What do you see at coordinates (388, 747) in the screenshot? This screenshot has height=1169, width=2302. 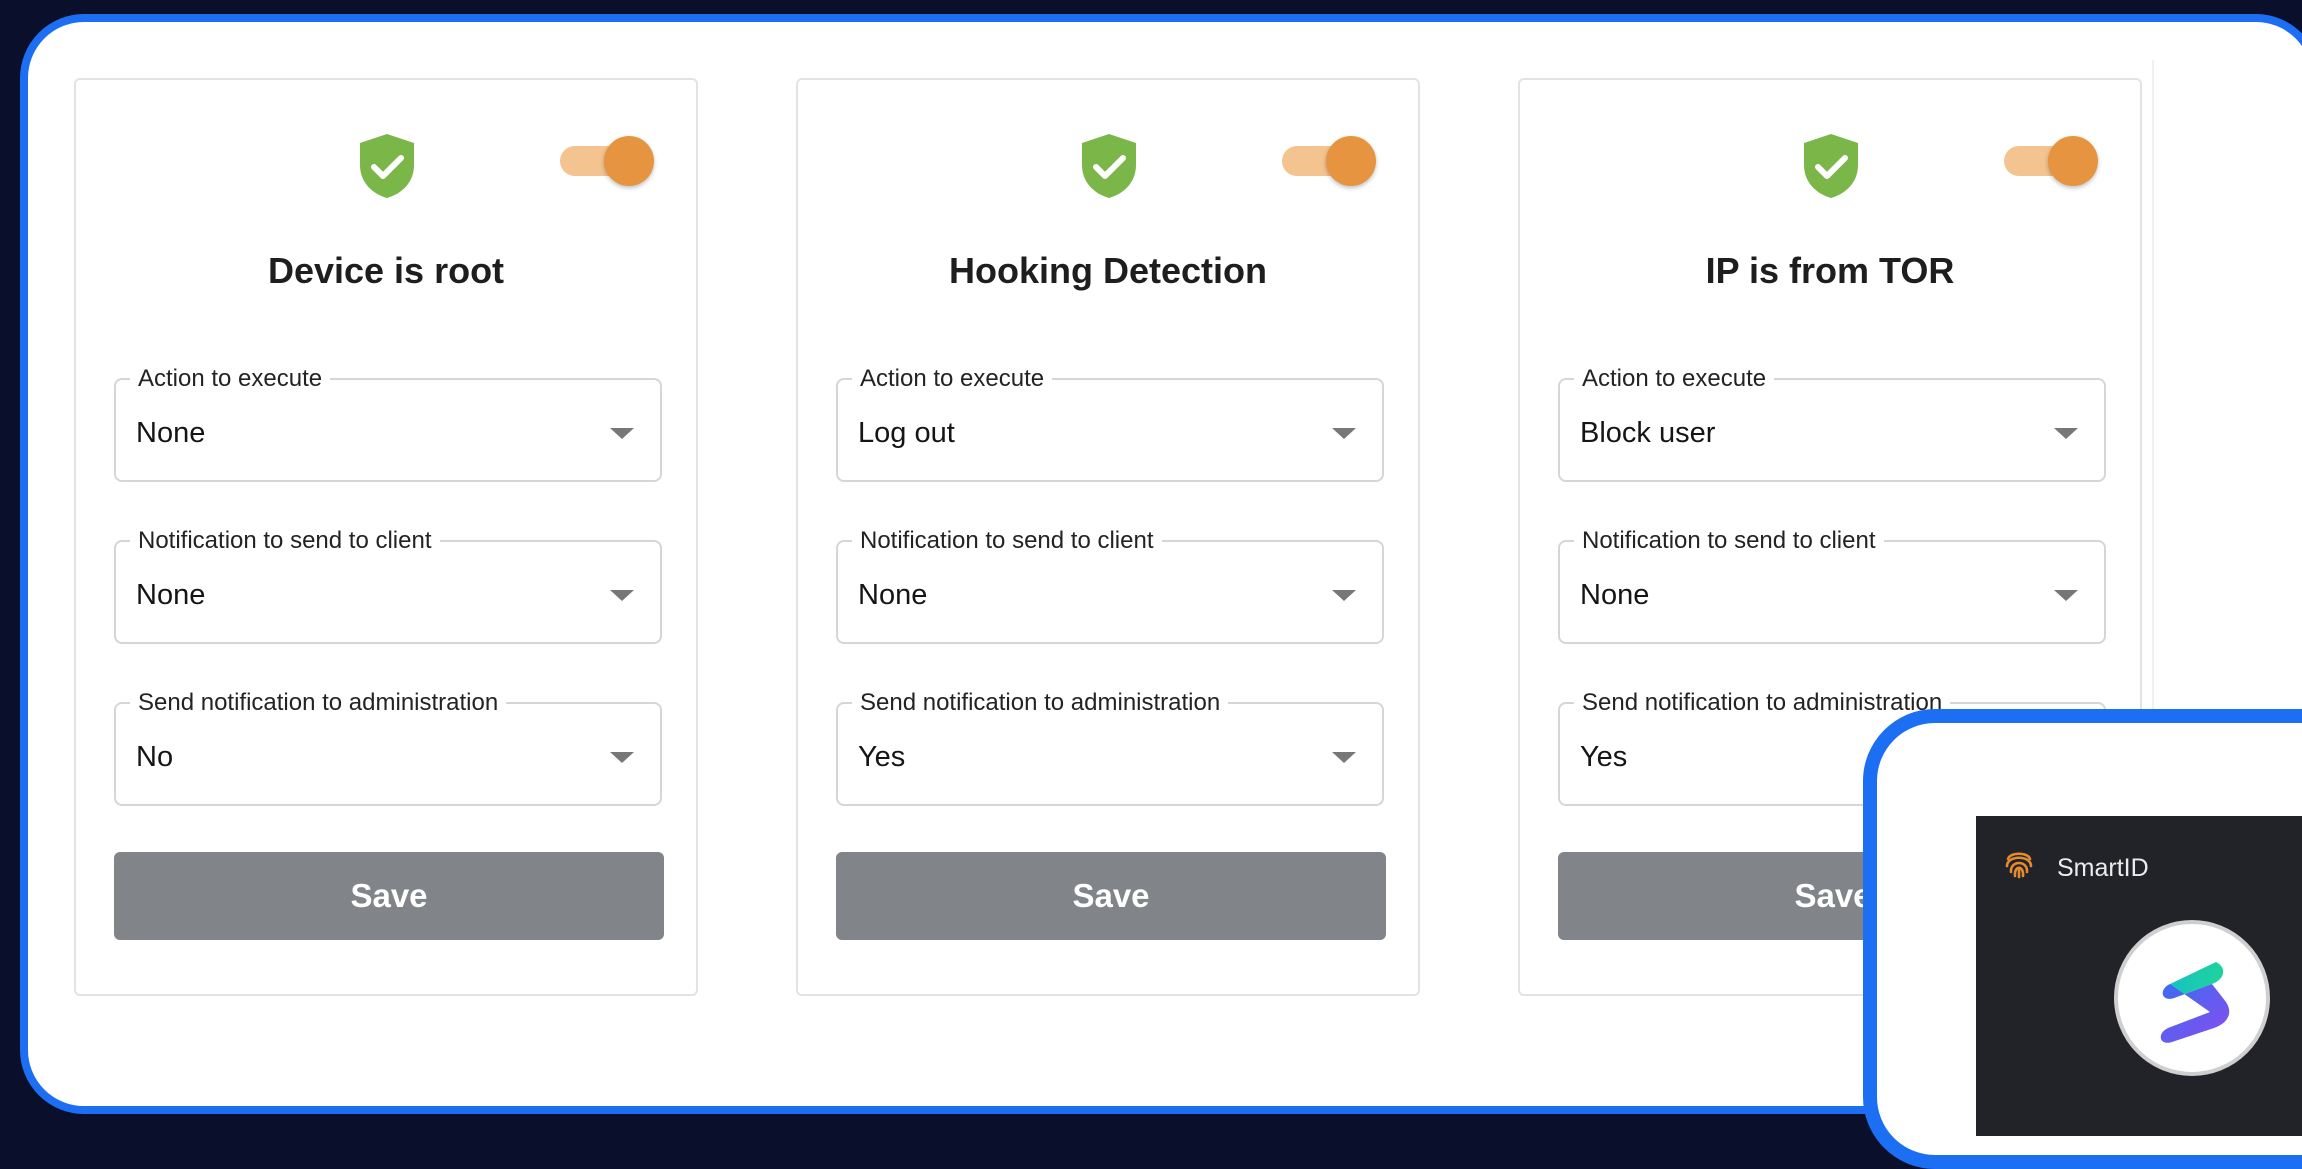 I see `admin-notification-select: Send notification to administration No` at bounding box center [388, 747].